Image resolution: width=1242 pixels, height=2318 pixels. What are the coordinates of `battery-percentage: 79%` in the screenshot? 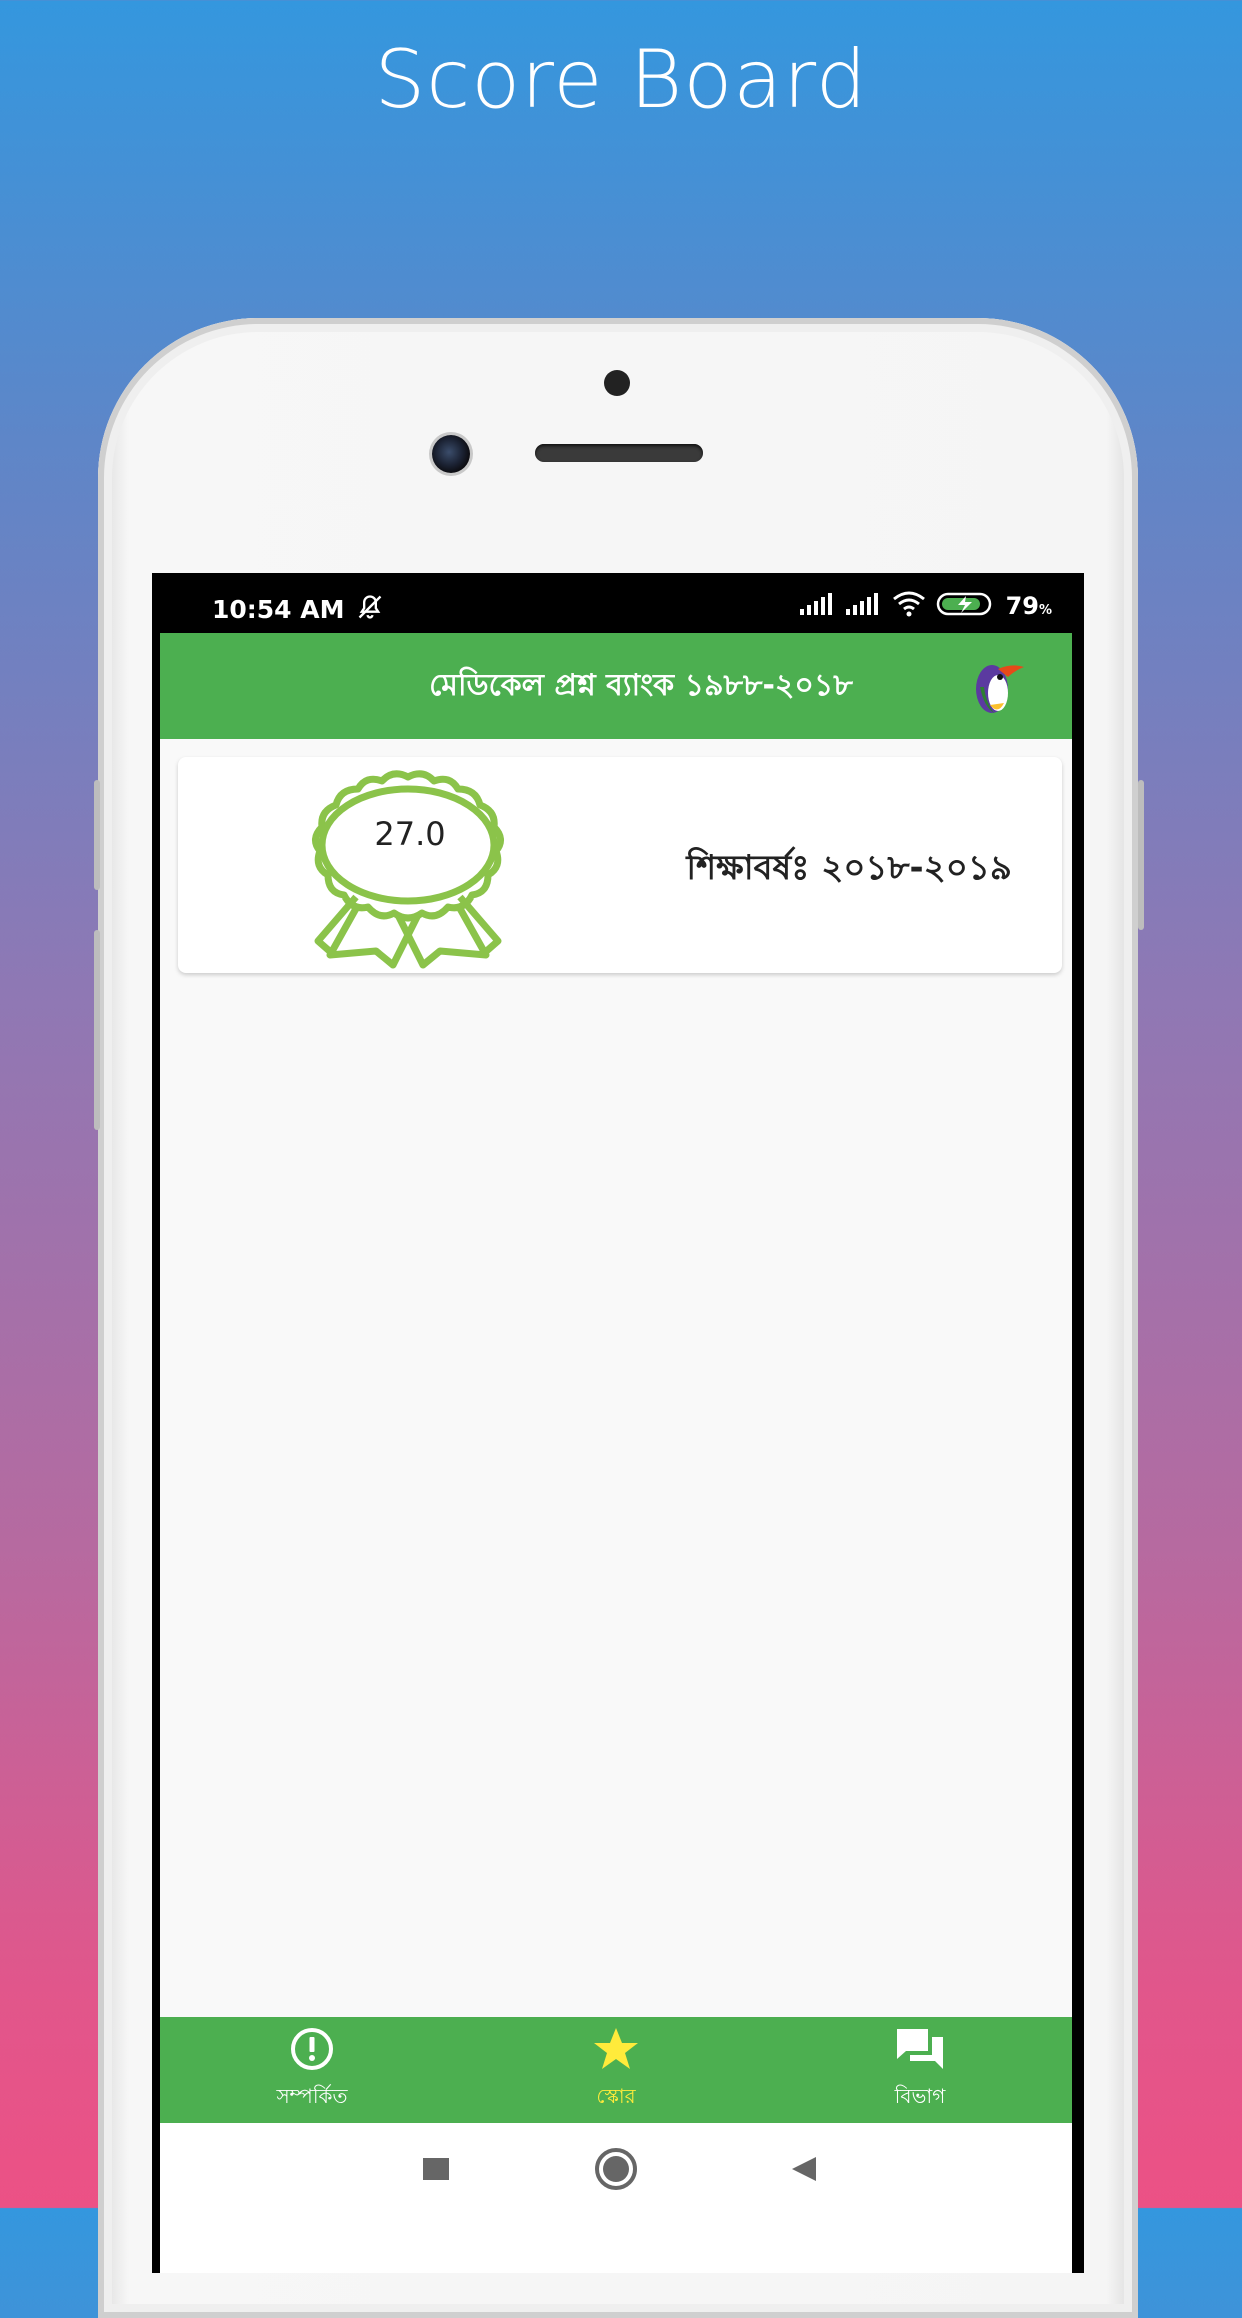 It's located at (1028, 606).